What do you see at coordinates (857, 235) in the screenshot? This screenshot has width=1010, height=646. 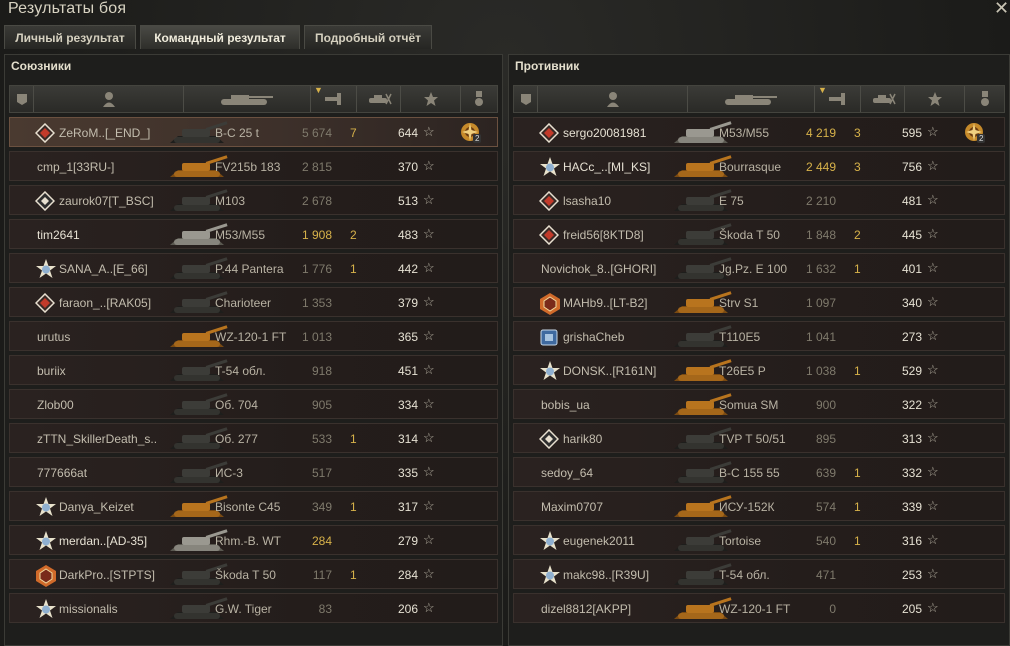 I see `kills-value: 2` at bounding box center [857, 235].